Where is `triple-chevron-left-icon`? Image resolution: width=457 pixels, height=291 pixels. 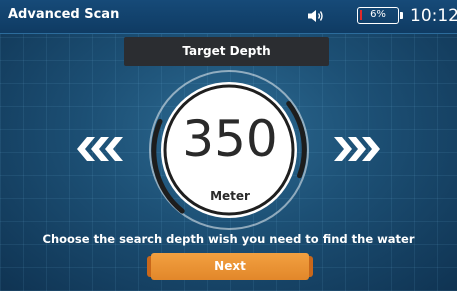
triple-chevron-left-icon is located at coordinates (100, 149).